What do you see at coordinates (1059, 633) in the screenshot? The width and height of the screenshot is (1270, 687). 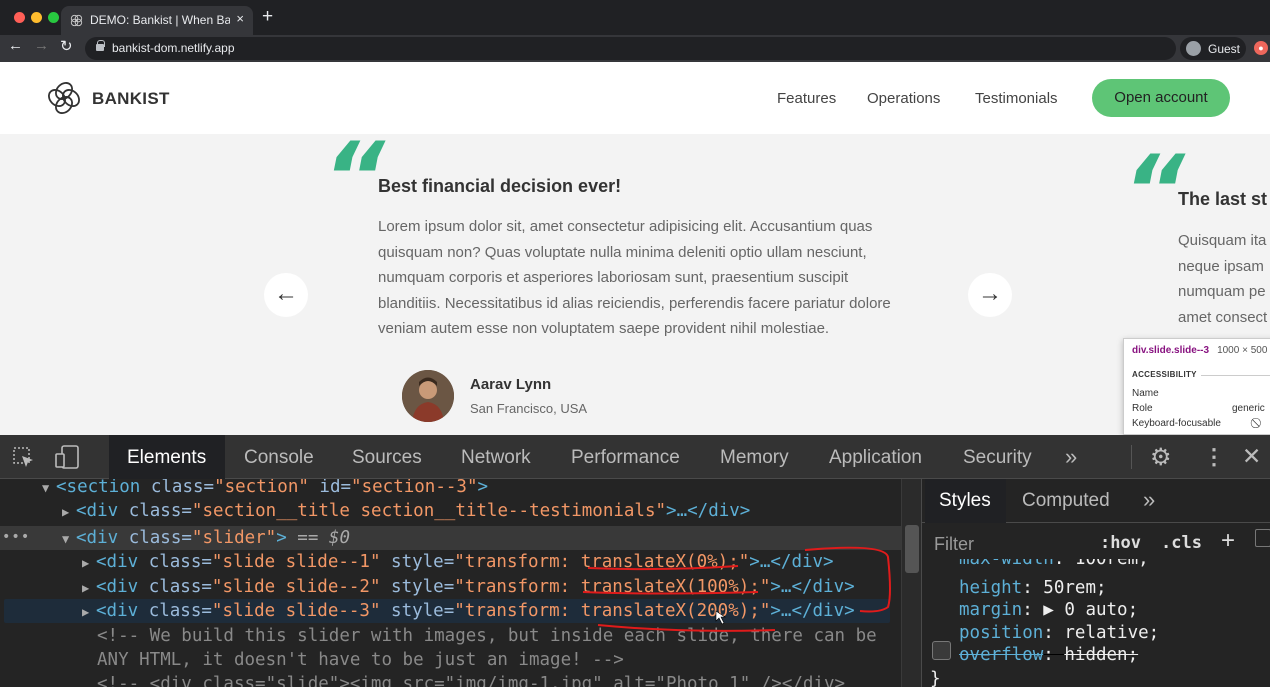 I see `css-declaration: position: relative;` at bounding box center [1059, 633].